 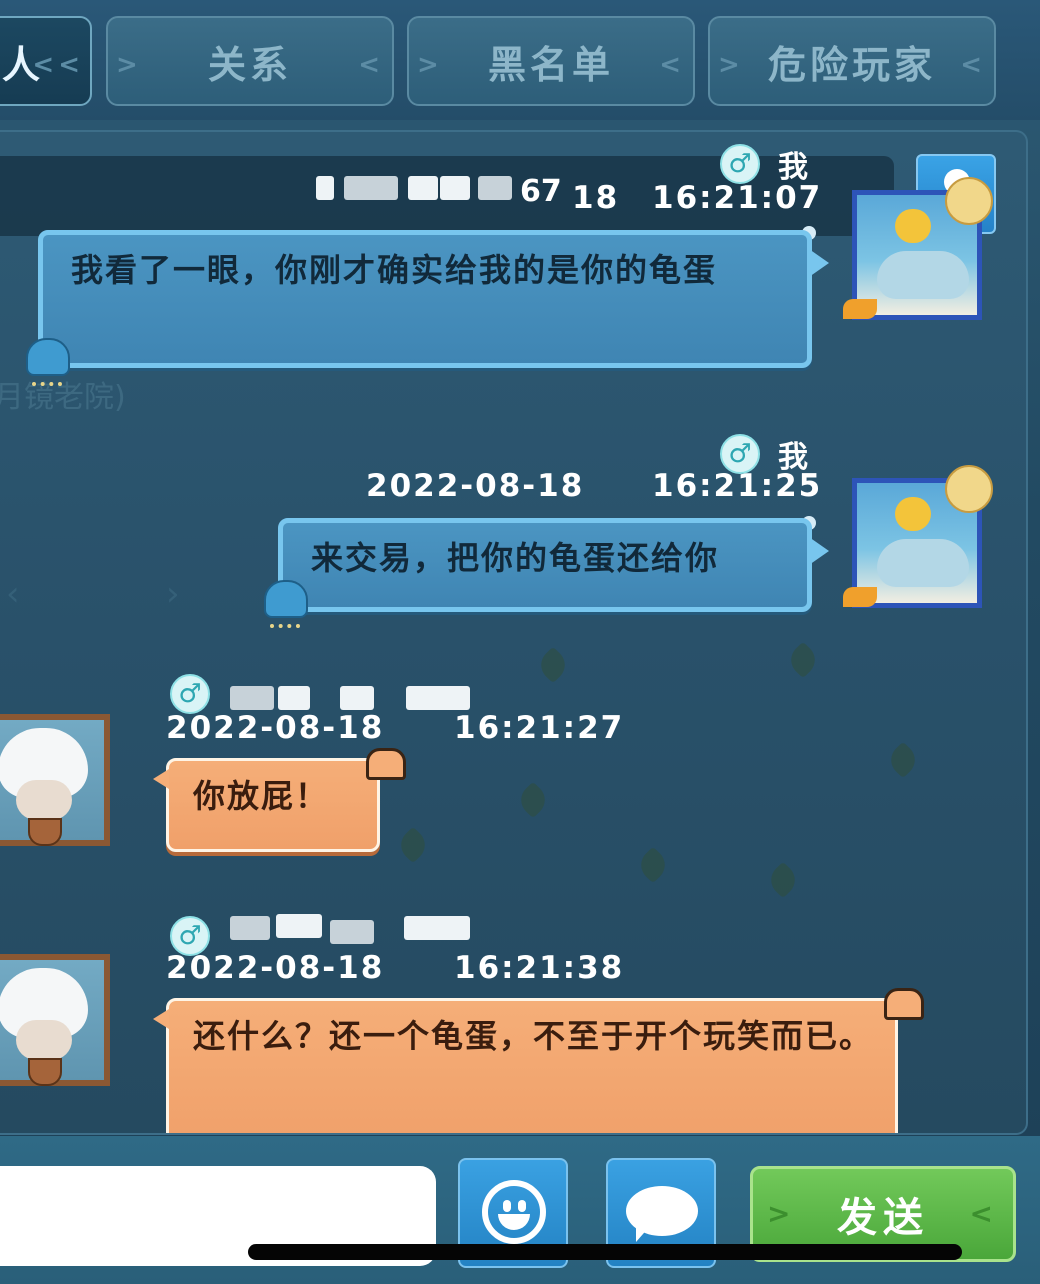 I want to click on input-bar: > 发送 <, so click(x=520, y=1210).